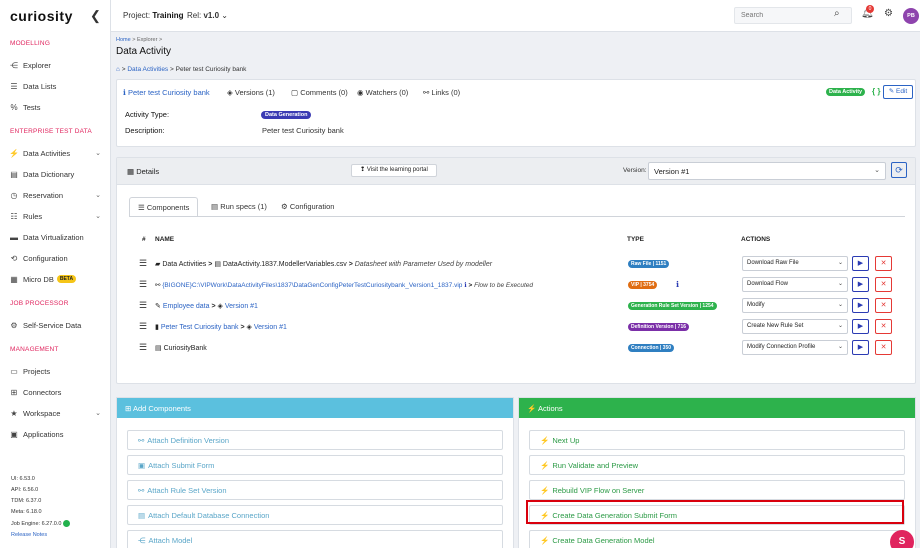 This screenshot has height=548, width=920. Describe the element at coordinates (57, 107) in the screenshot. I see `sidebar-item-tests: % Tests` at that location.